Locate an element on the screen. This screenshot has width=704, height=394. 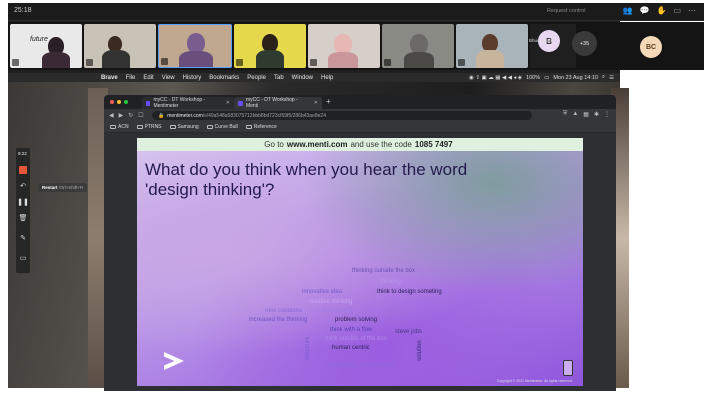
tab-title: myCC - DT Workshop - Menti is located at coordinates (271, 103).